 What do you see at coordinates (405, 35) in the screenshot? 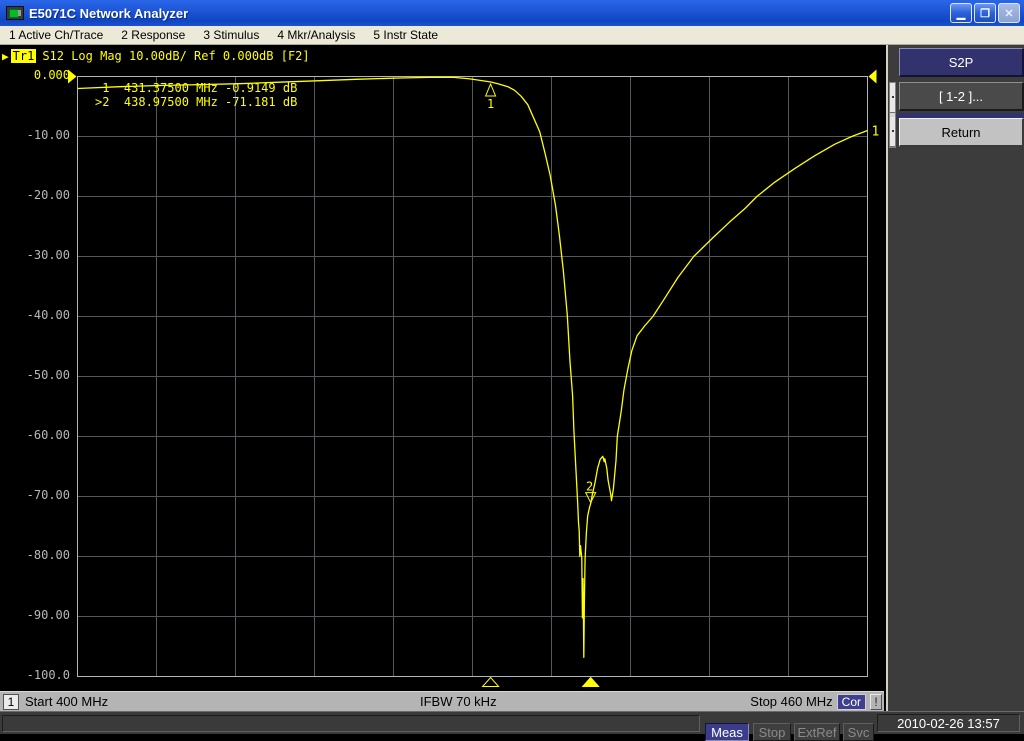
I see `menu-item-5: 5 Instr State` at bounding box center [405, 35].